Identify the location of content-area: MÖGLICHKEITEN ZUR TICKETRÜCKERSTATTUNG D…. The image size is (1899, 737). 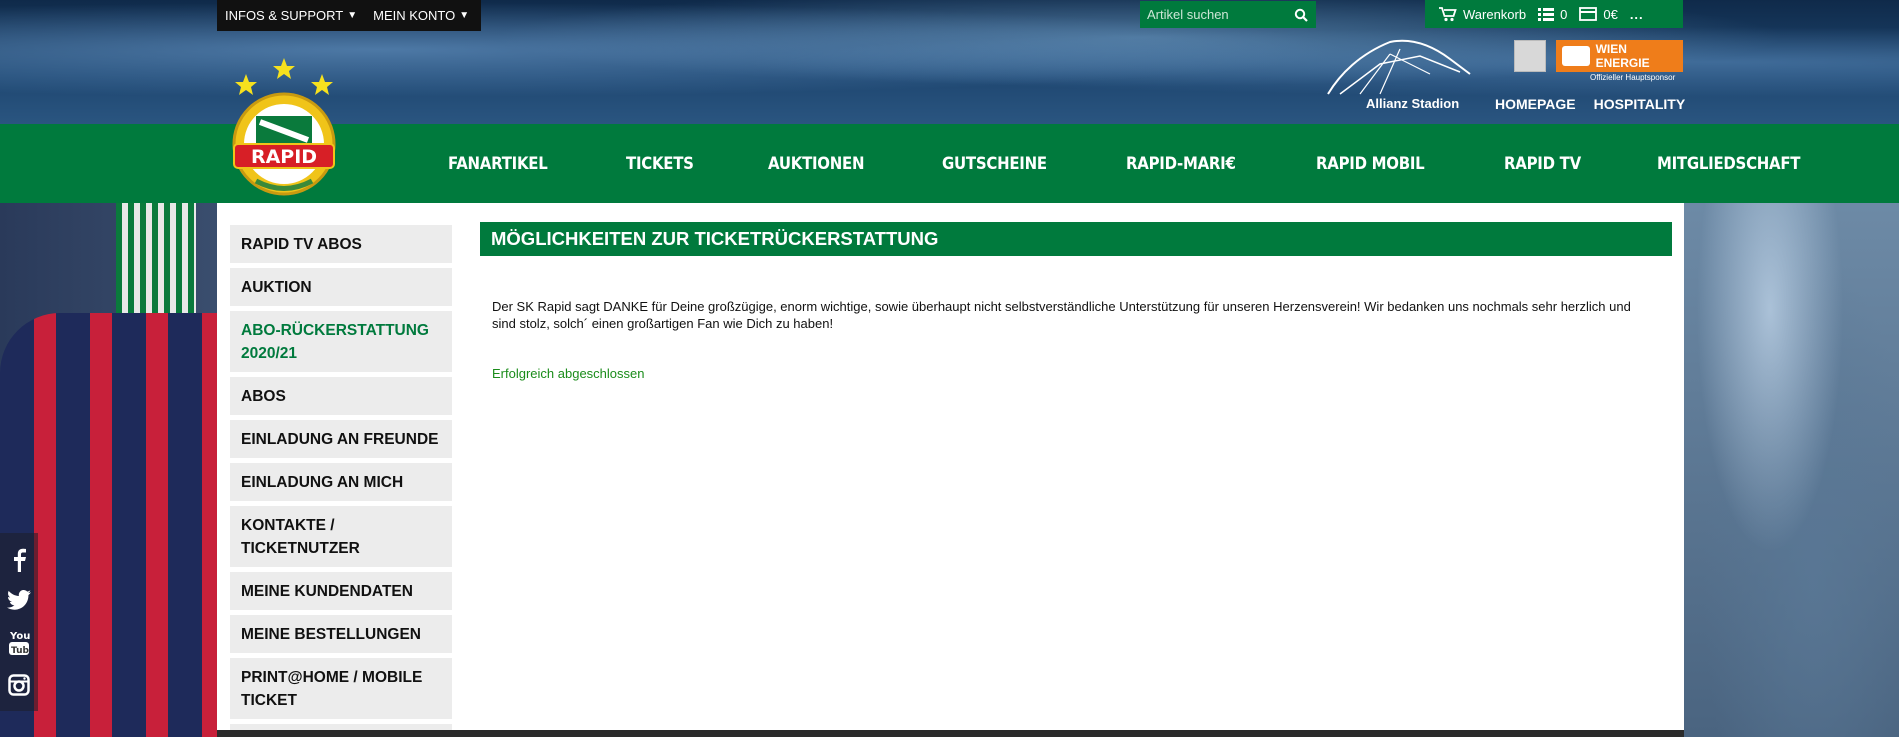
(1076, 301).